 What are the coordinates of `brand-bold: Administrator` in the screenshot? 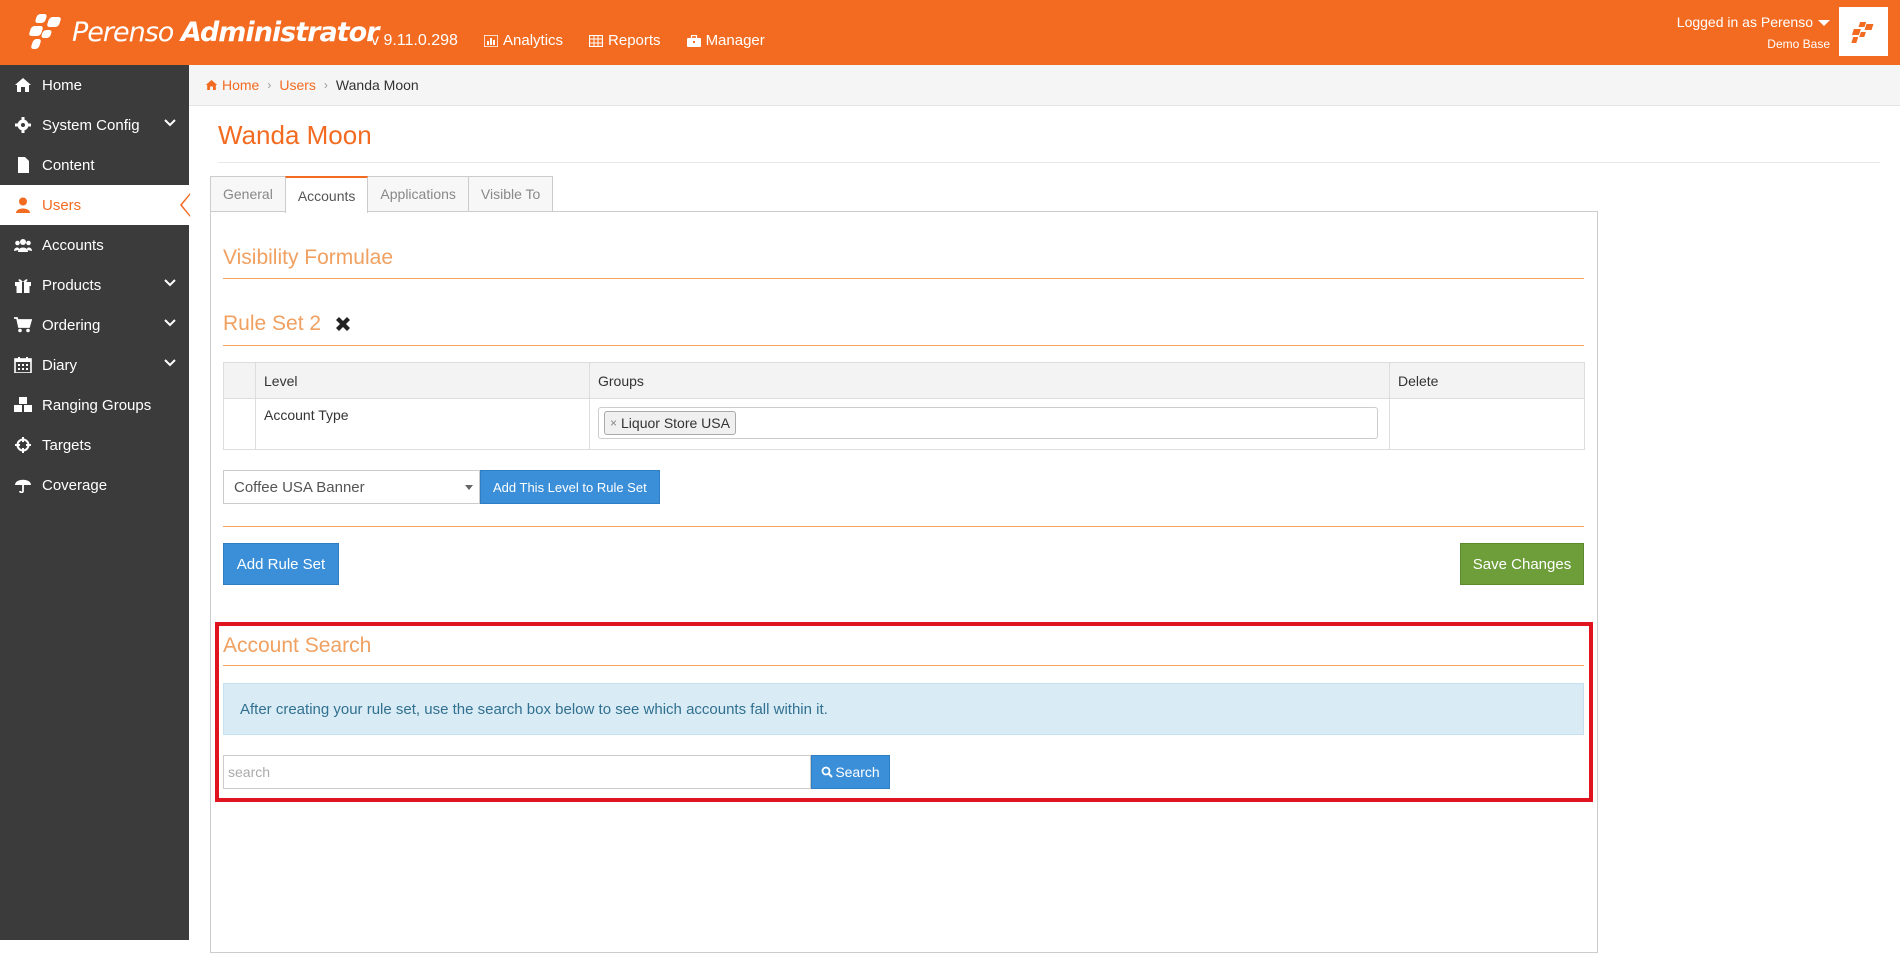 It's located at (280, 32).